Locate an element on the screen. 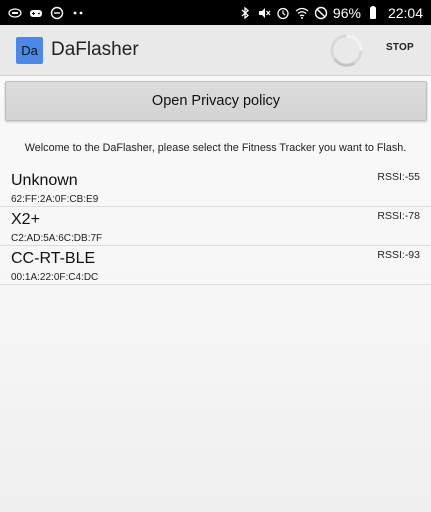 The image size is (431, 512). device-name: CC-RT-BLE is located at coordinates (53, 258).